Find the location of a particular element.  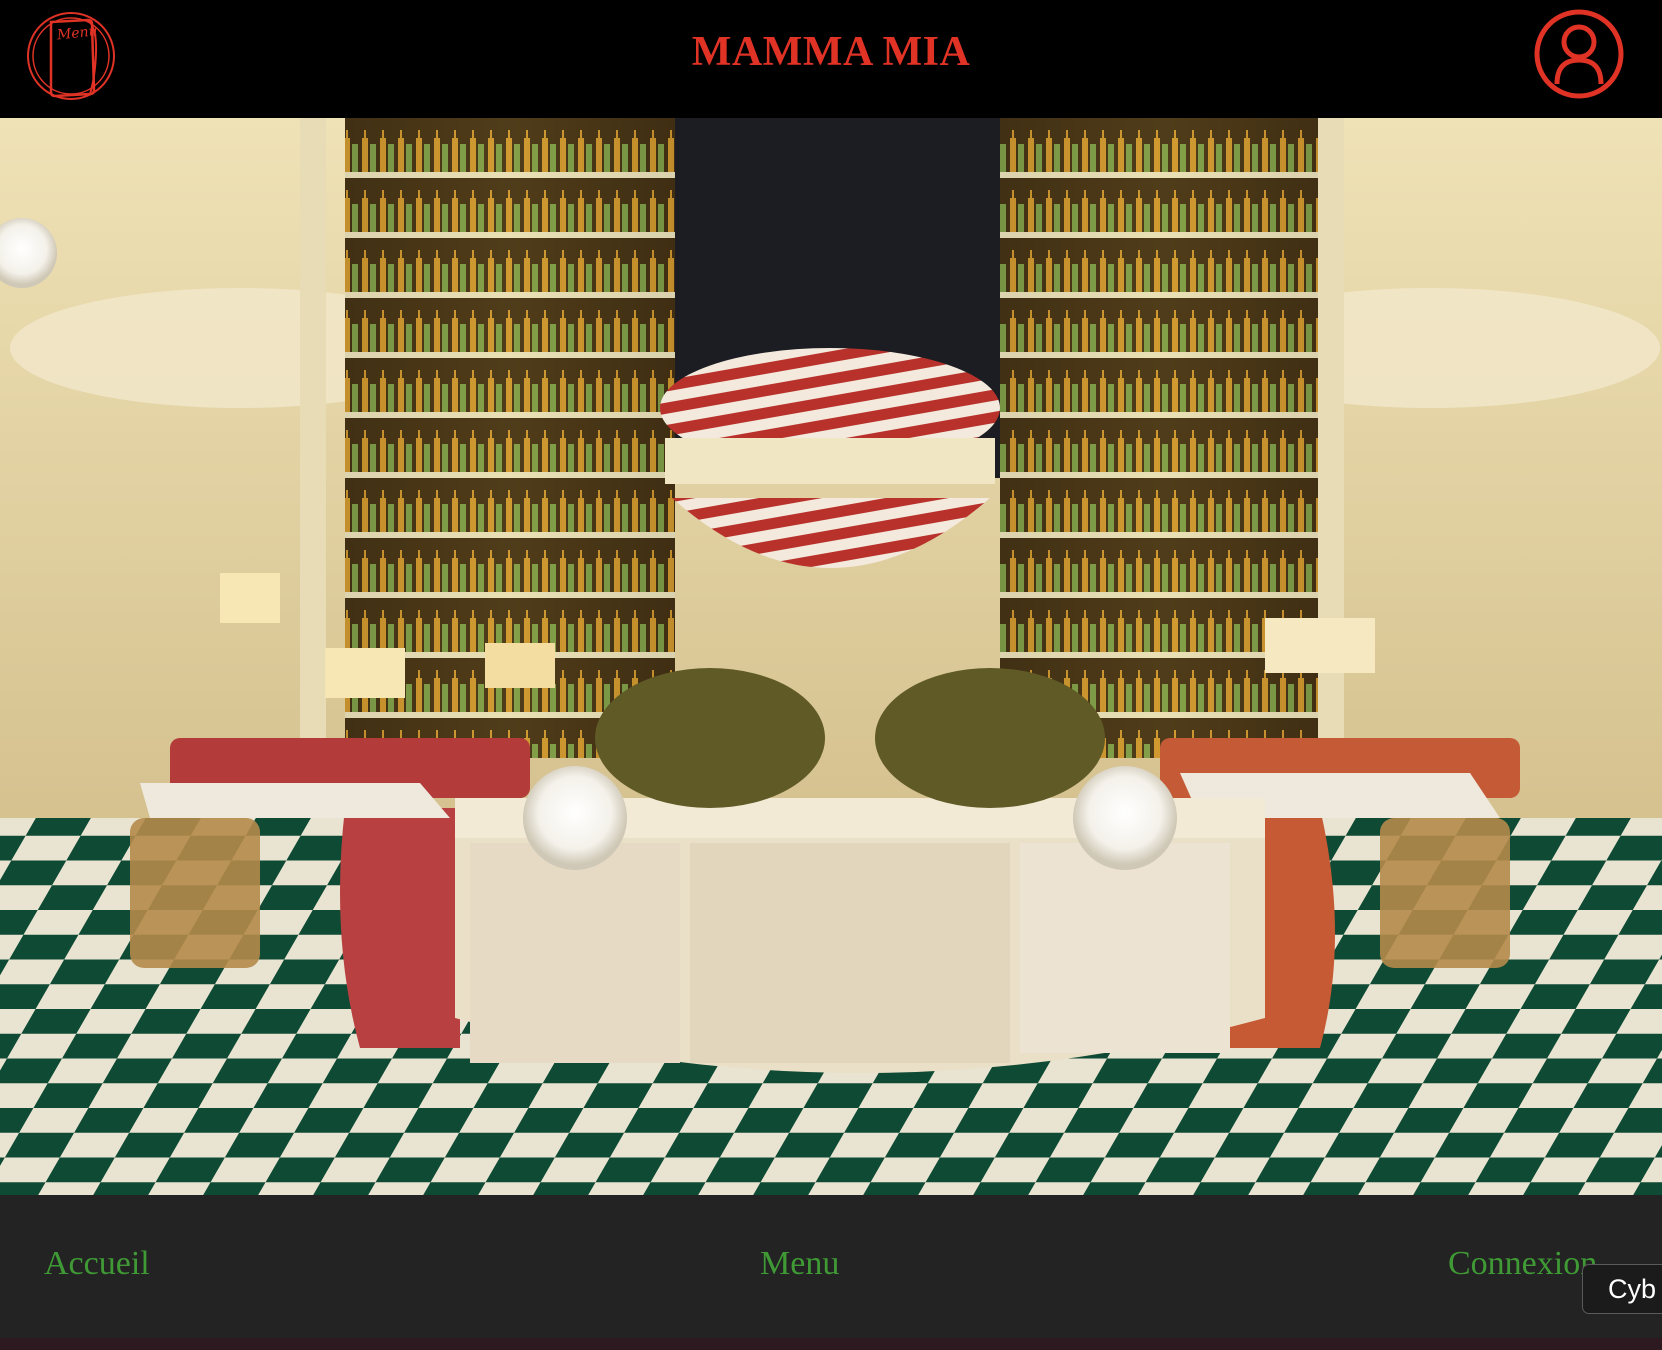

site-title: MAMMA MIA is located at coordinates (831, 52).